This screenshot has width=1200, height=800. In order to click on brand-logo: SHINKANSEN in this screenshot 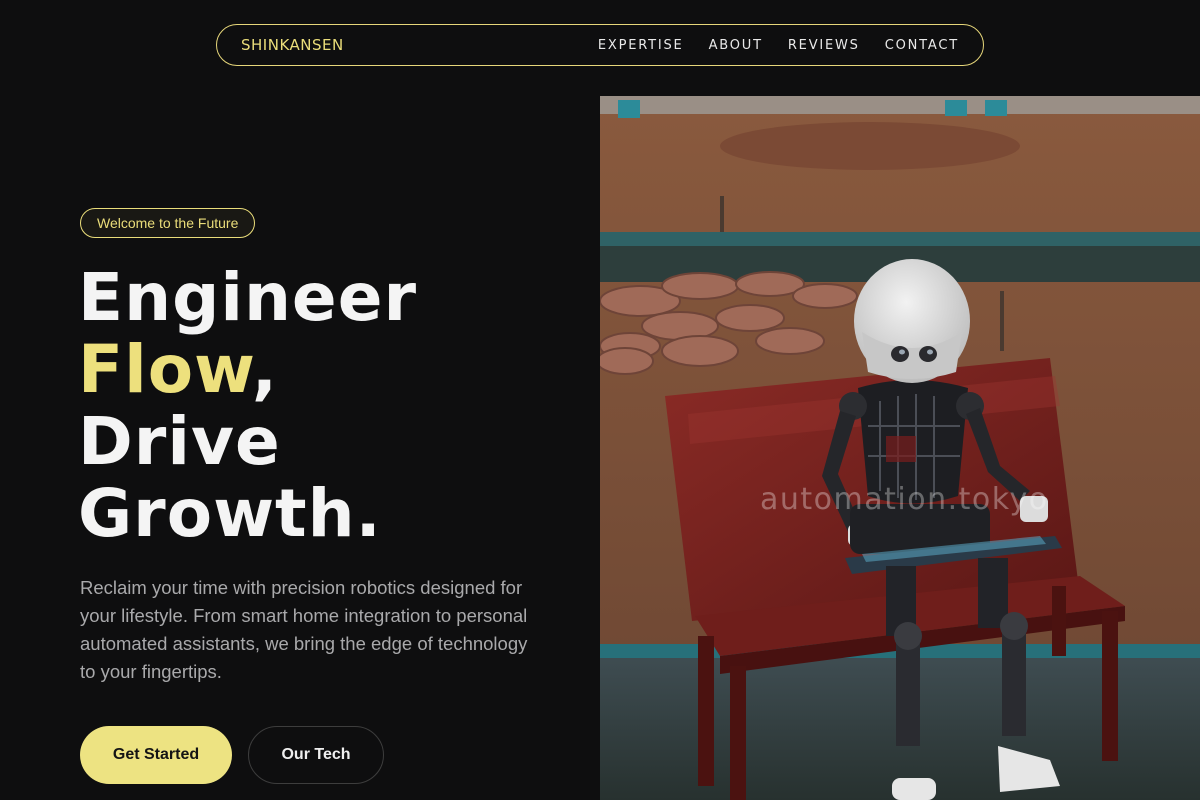, I will do `click(292, 45)`.